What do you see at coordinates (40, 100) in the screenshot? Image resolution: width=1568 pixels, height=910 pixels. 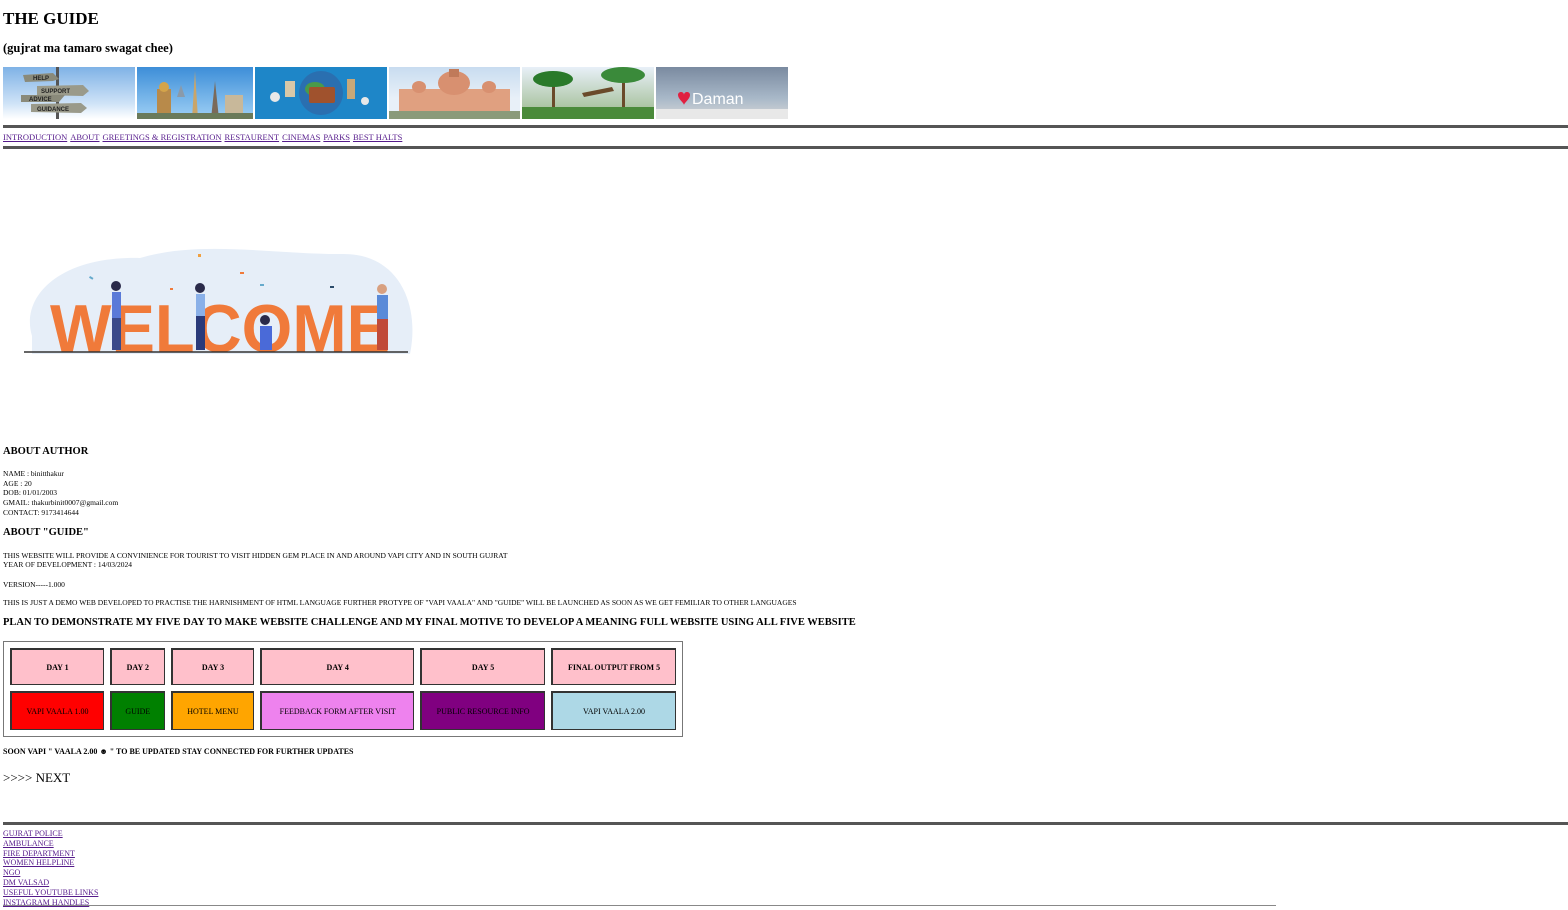 I see `signpost-advice-text: ADVICE` at bounding box center [40, 100].